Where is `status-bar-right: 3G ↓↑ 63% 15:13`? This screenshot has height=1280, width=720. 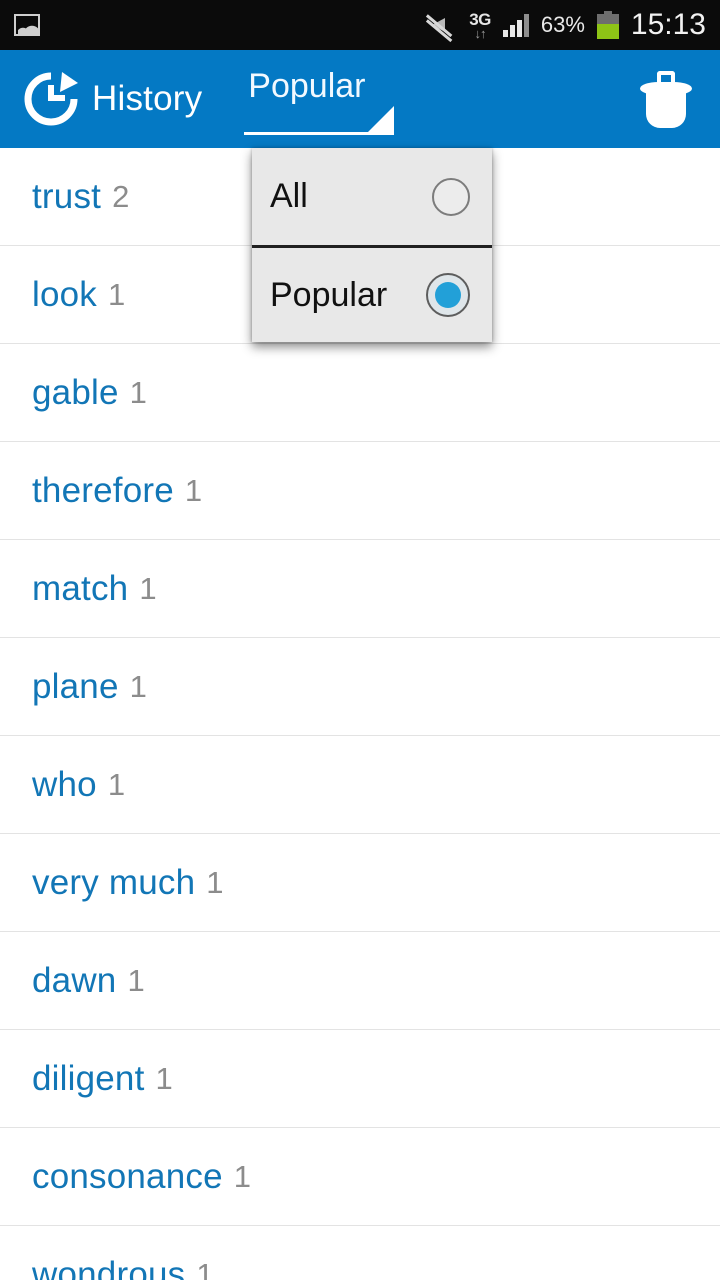
status-bar-right: 3G ↓↑ 63% 15:13 is located at coordinates (566, 25).